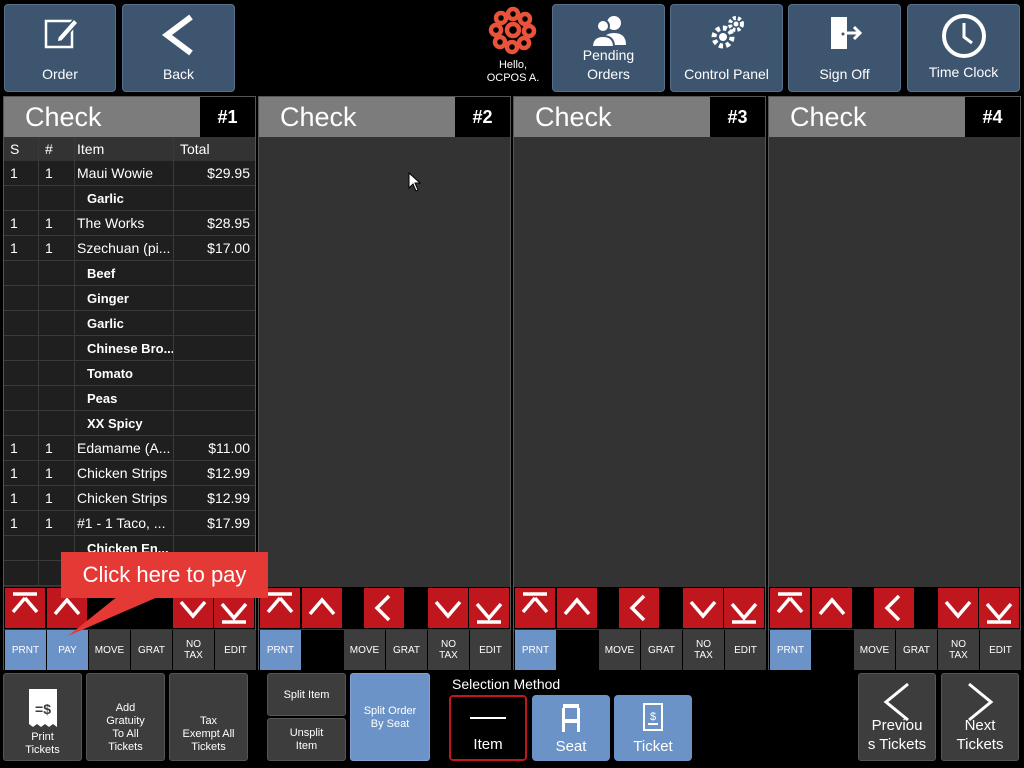 This screenshot has height=768, width=1024. I want to click on control-panel-button: Control Panel, so click(726, 48).